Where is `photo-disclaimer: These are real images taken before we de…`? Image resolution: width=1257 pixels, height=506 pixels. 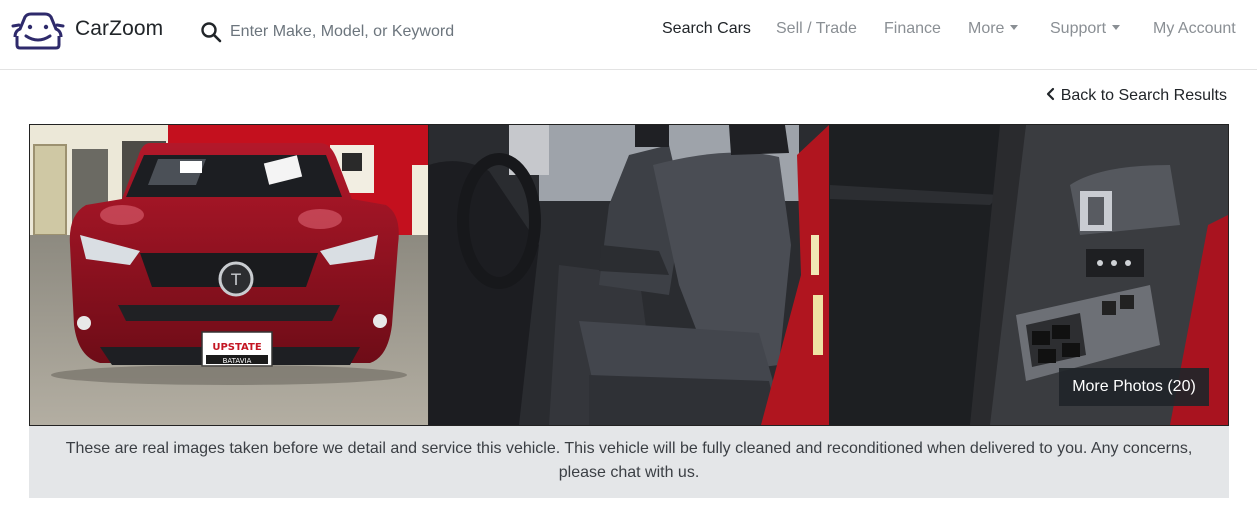 photo-disclaimer: These are real images taken before we de… is located at coordinates (629, 462).